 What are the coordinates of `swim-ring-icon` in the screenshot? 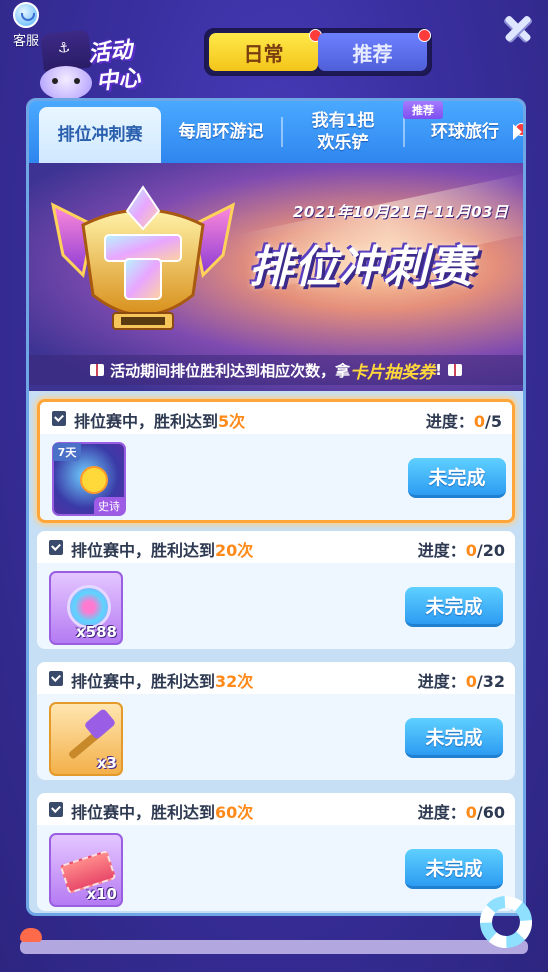 It's located at (506, 922).